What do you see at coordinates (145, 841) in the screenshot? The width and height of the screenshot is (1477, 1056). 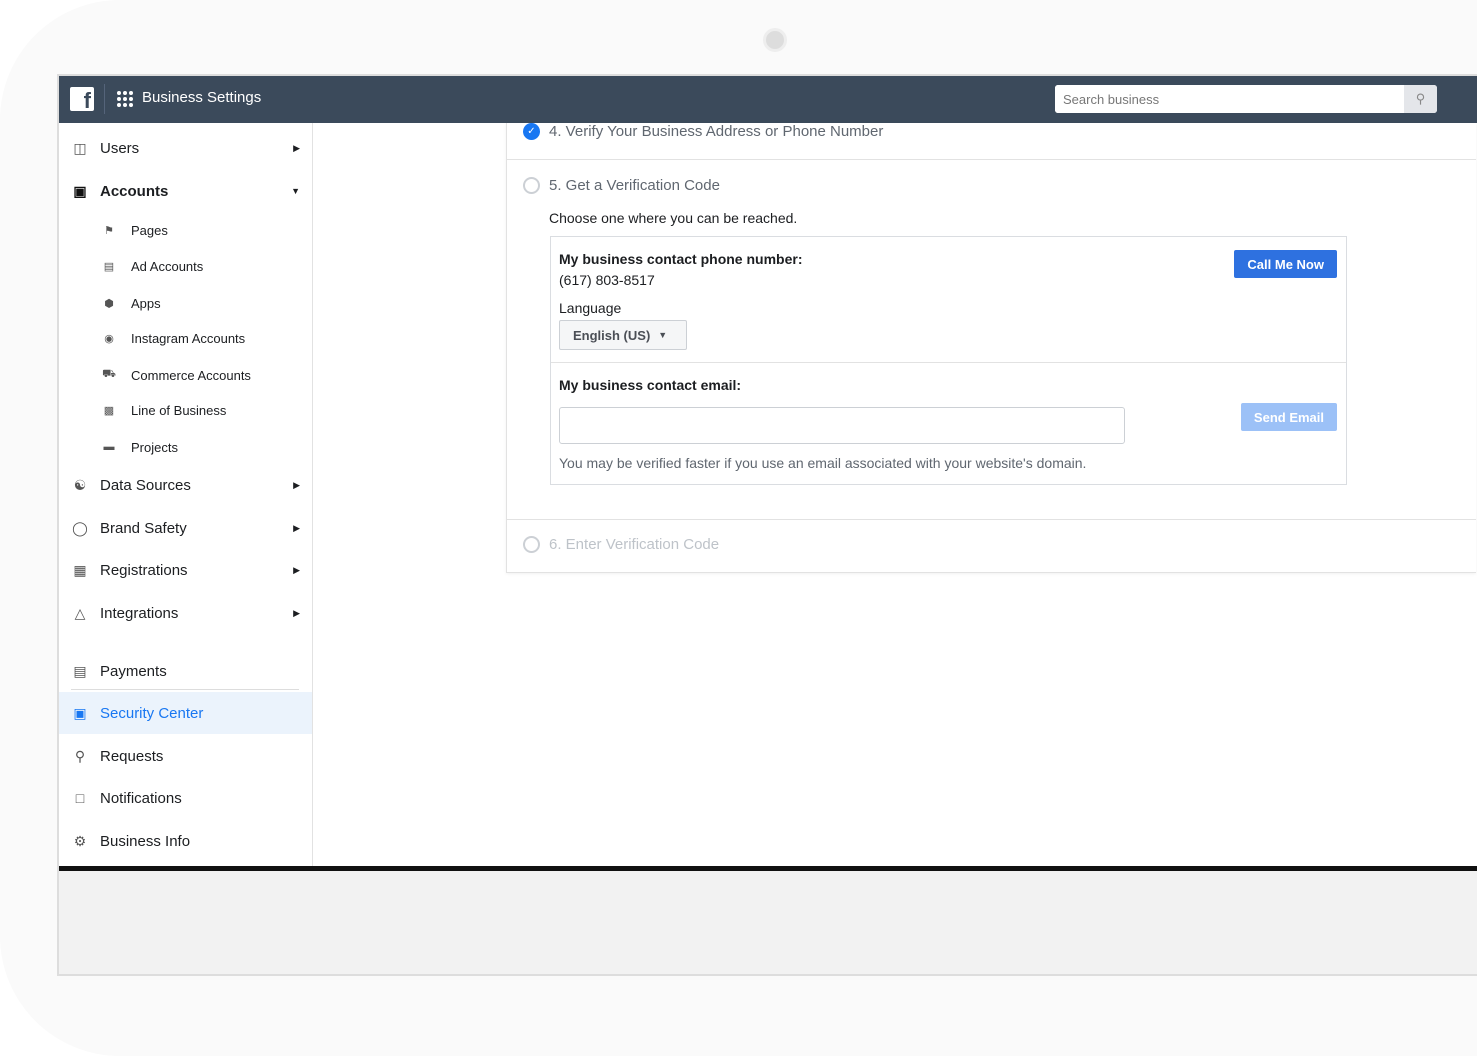 I see `sidebar-item-label: Business Info` at bounding box center [145, 841].